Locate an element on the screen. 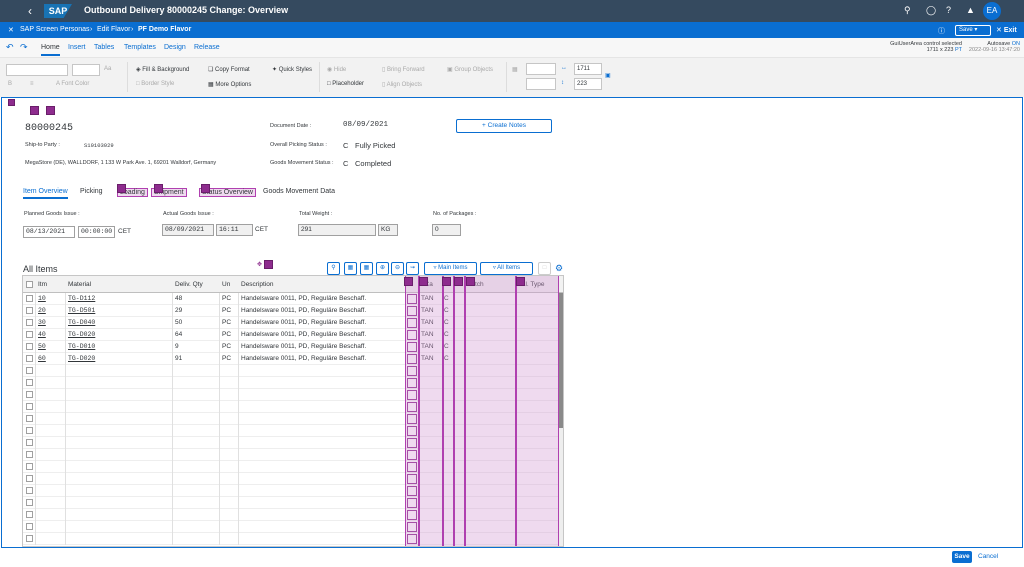 This screenshot has height=567, width=1024. item-number: 30 is located at coordinates (42, 322).